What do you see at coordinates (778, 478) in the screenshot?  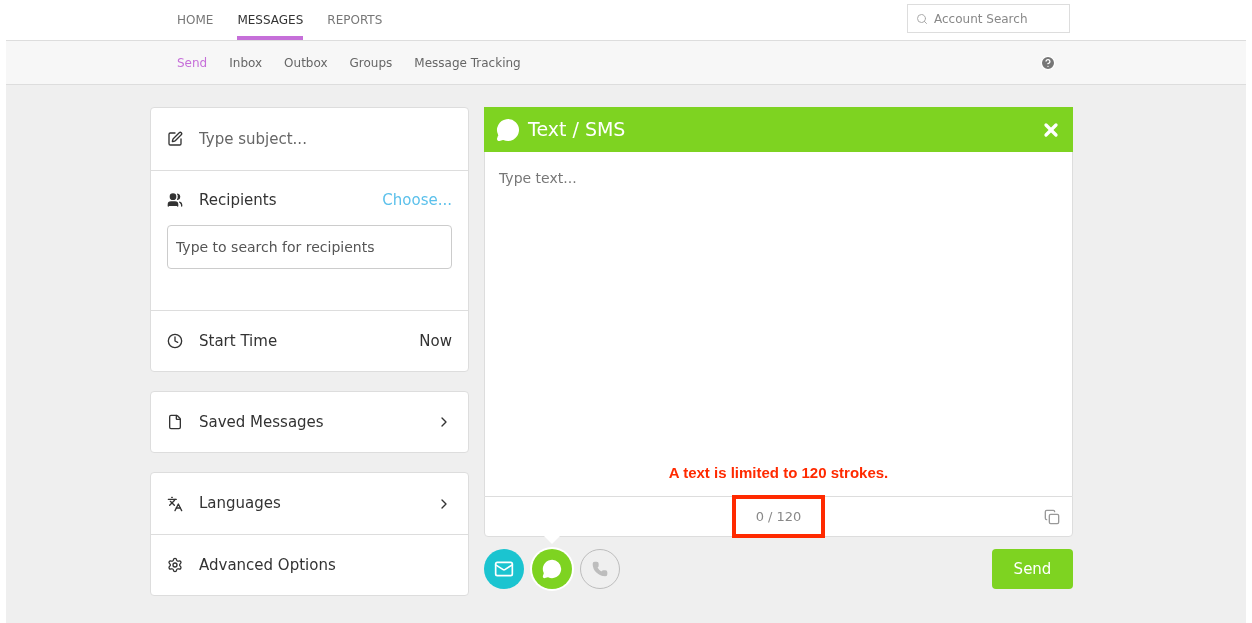 I see `annotation-text: A text is limited to 120 strokes.` at bounding box center [778, 478].